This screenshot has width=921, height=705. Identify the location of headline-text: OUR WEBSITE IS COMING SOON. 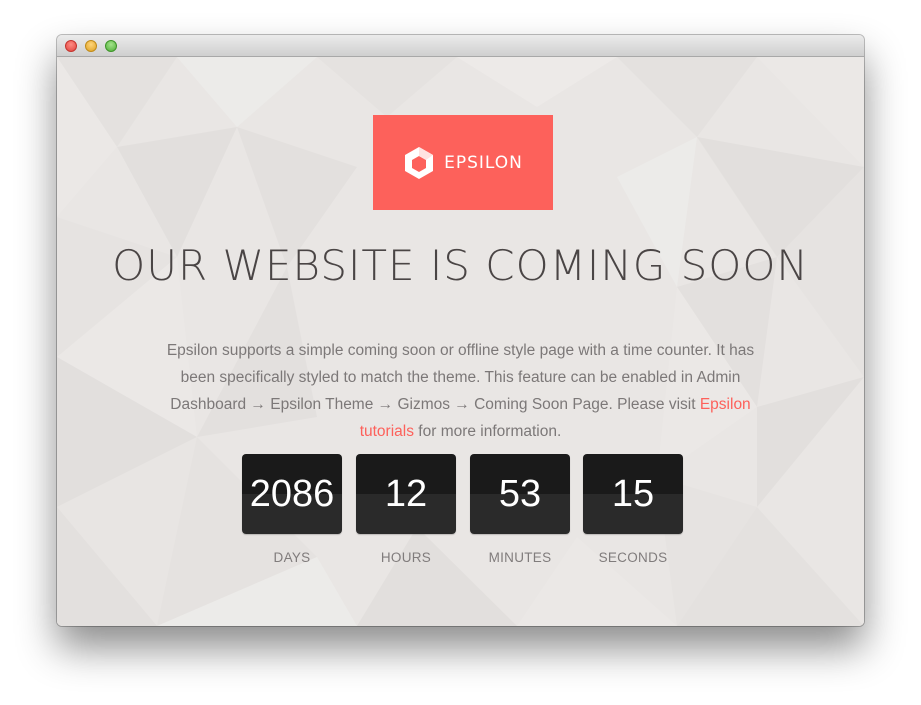
(460, 265).